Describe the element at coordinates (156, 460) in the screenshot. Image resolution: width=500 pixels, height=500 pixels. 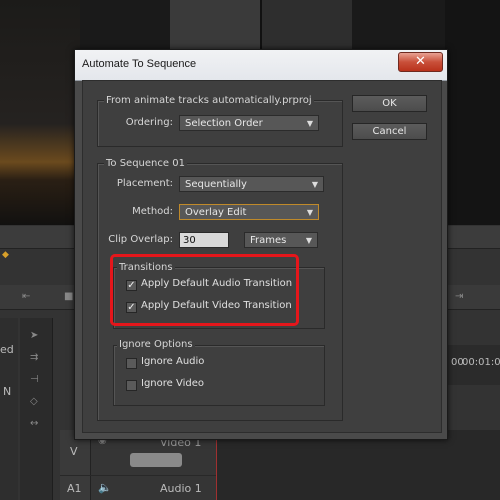
I see `track-zoom-slider` at that location.